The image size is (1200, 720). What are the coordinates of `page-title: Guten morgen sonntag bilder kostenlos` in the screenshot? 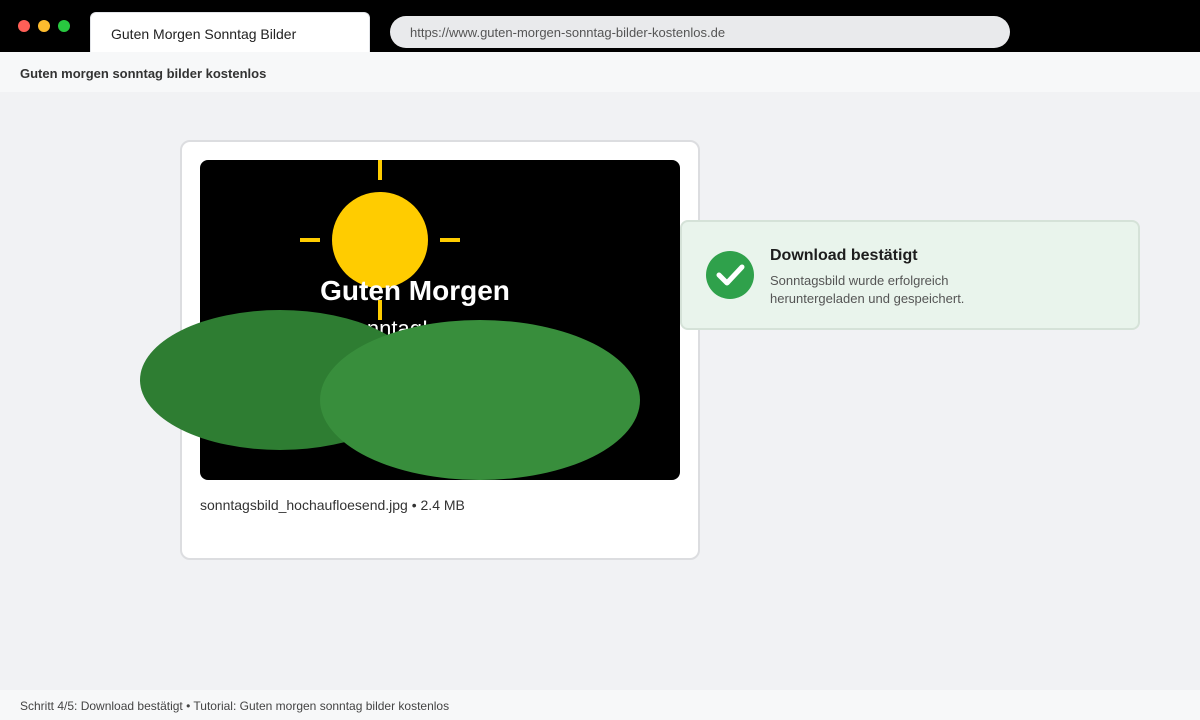 It's located at (143, 73).